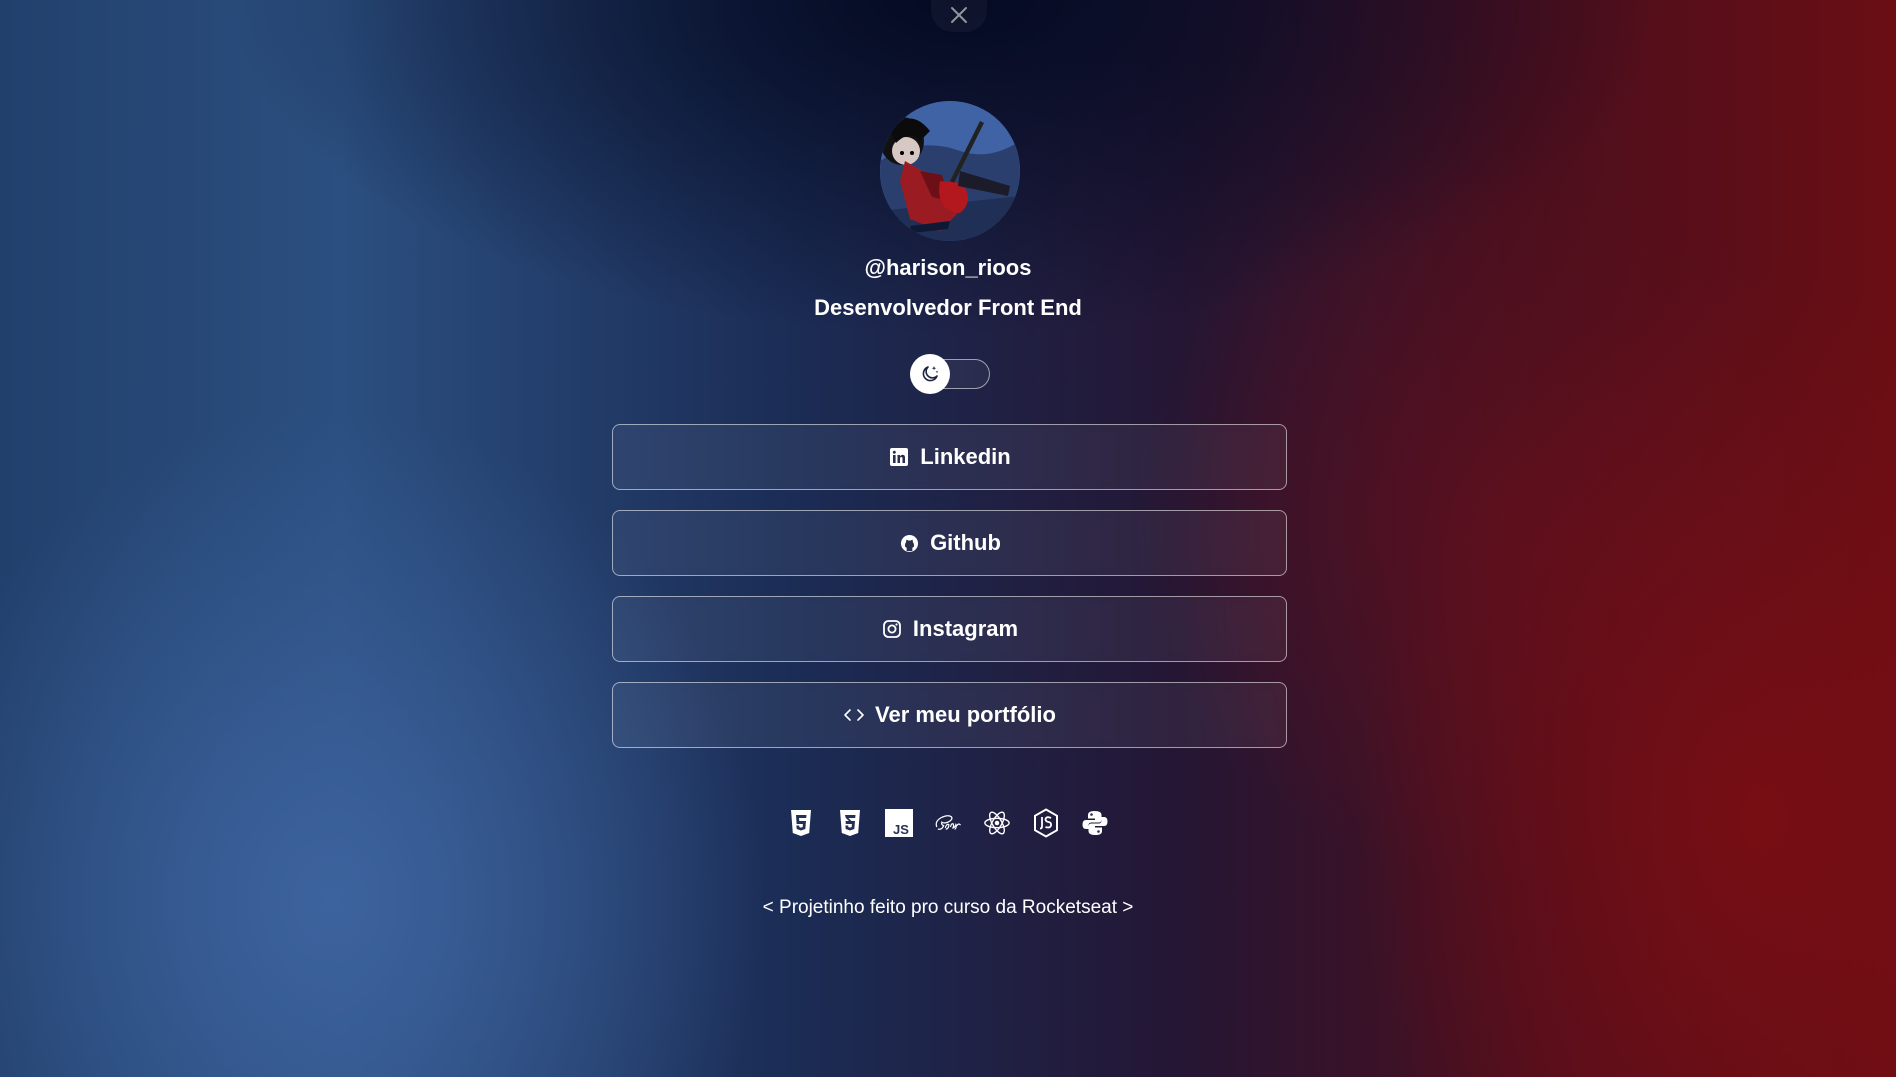 The image size is (1896, 1077). I want to click on moon-stars-icon, so click(930, 374).